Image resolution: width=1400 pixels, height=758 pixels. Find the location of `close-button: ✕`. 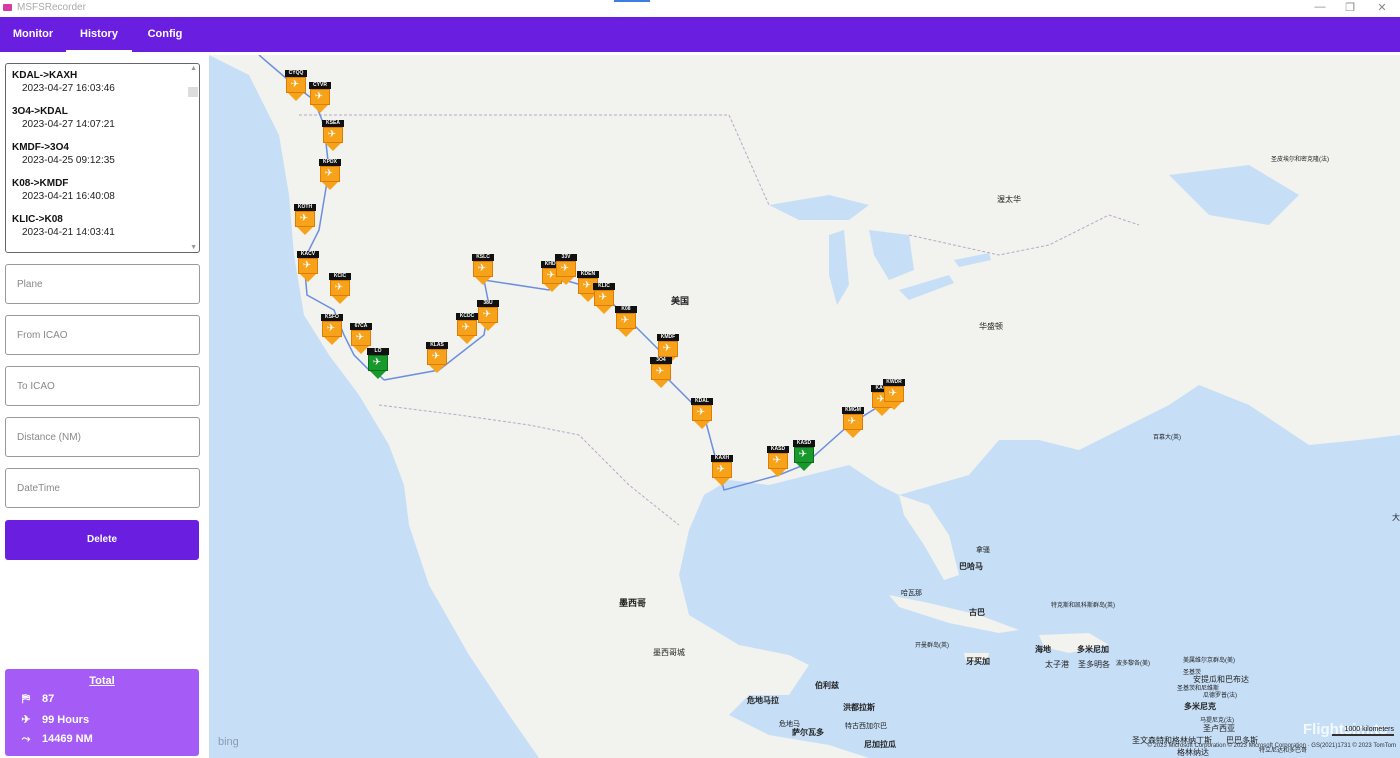

close-button: ✕ is located at coordinates (1382, 7).